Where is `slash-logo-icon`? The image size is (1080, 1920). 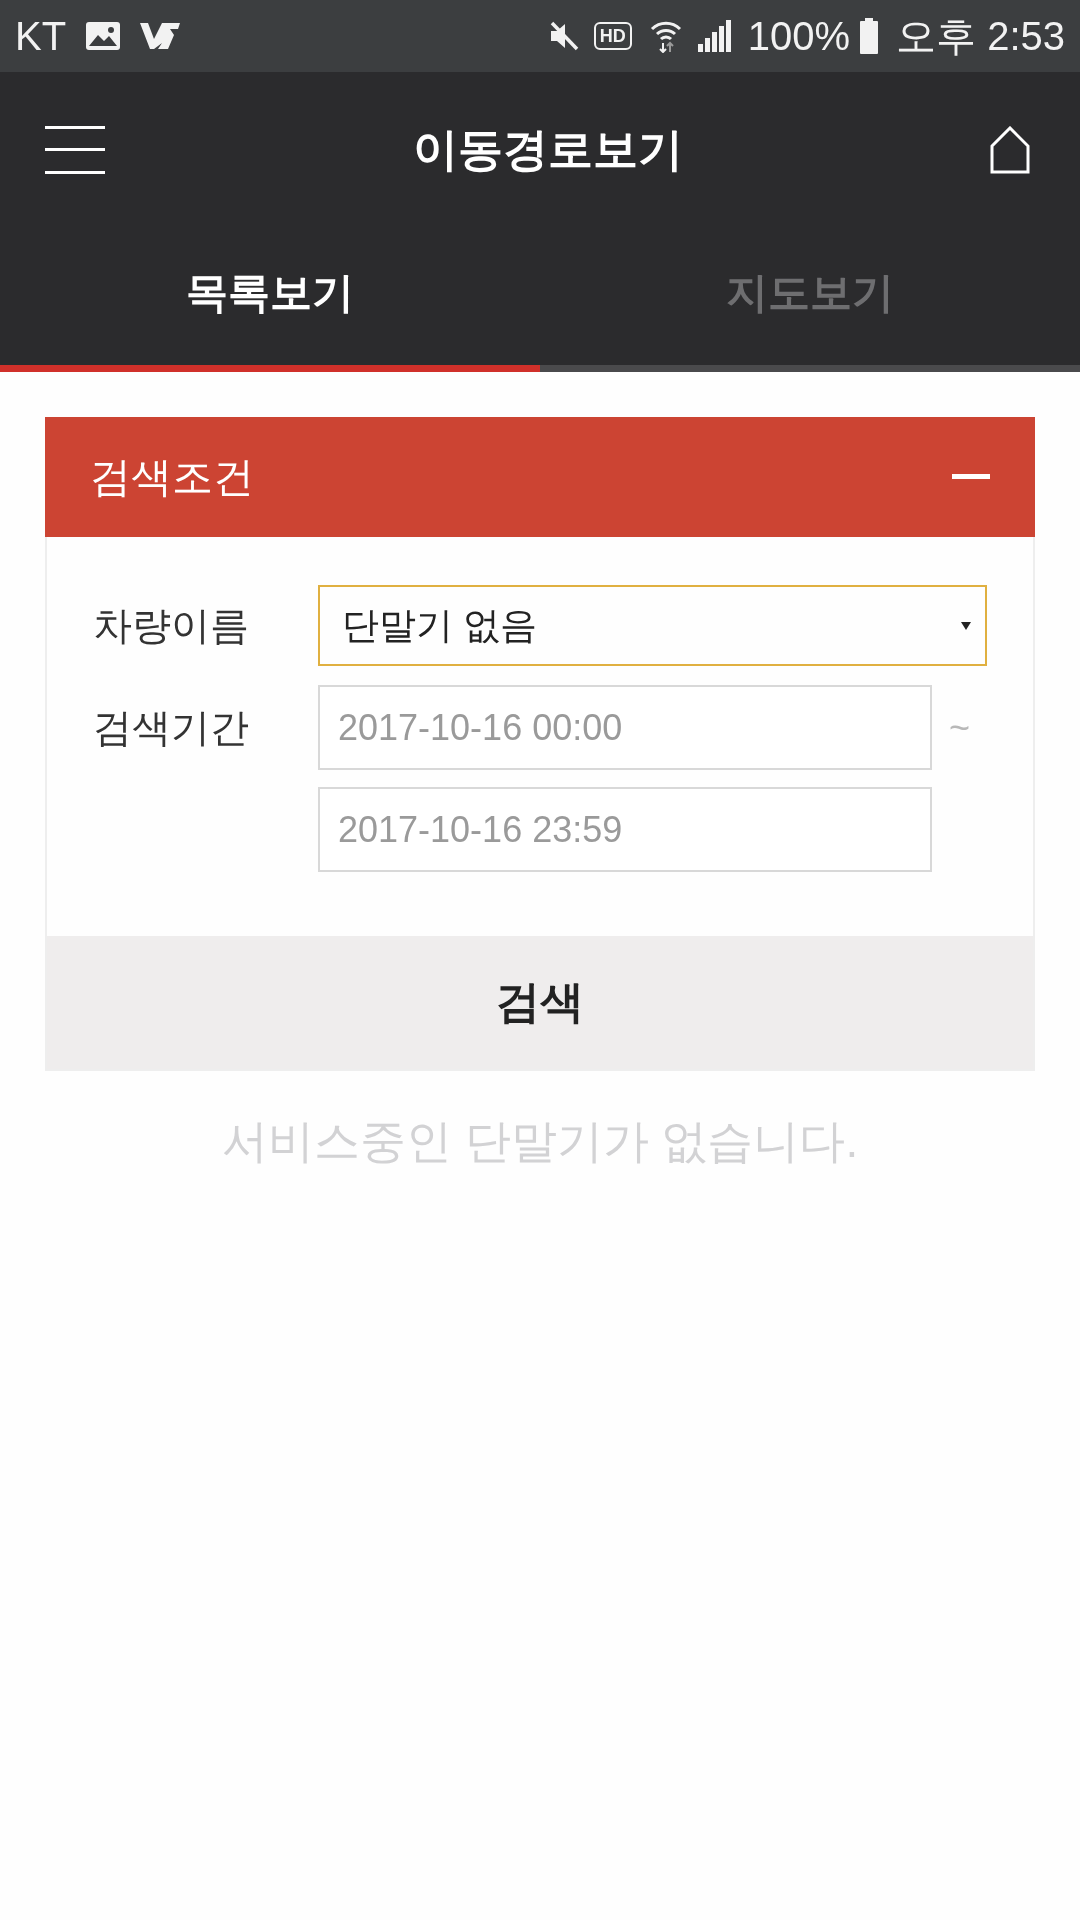
slash-logo-icon is located at coordinates (160, 36).